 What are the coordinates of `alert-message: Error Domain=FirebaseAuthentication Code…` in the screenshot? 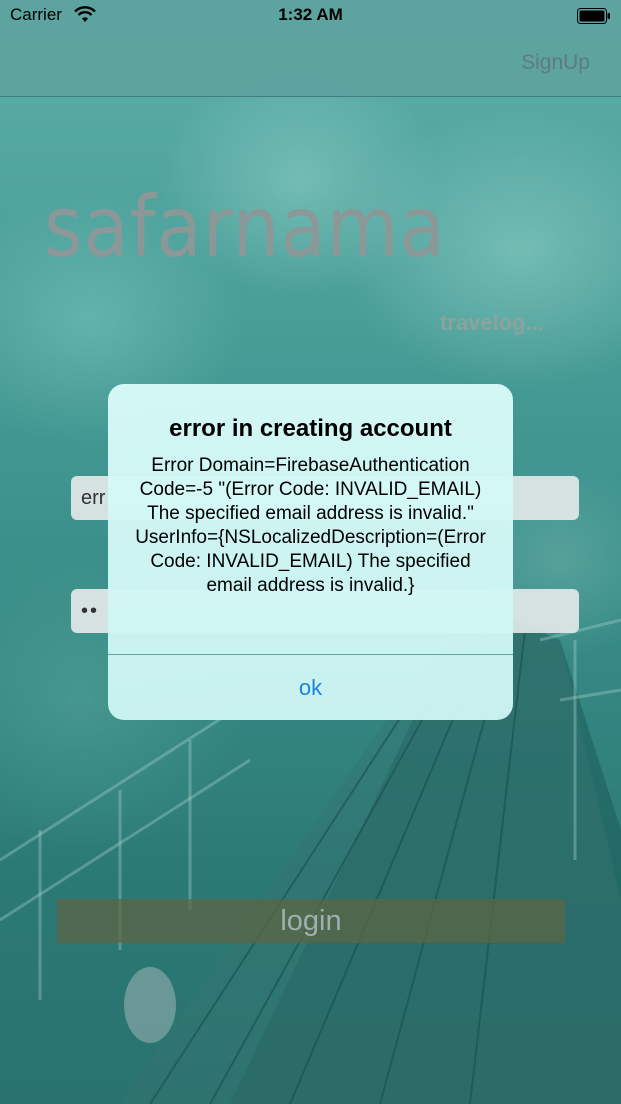 It's located at (310, 525).